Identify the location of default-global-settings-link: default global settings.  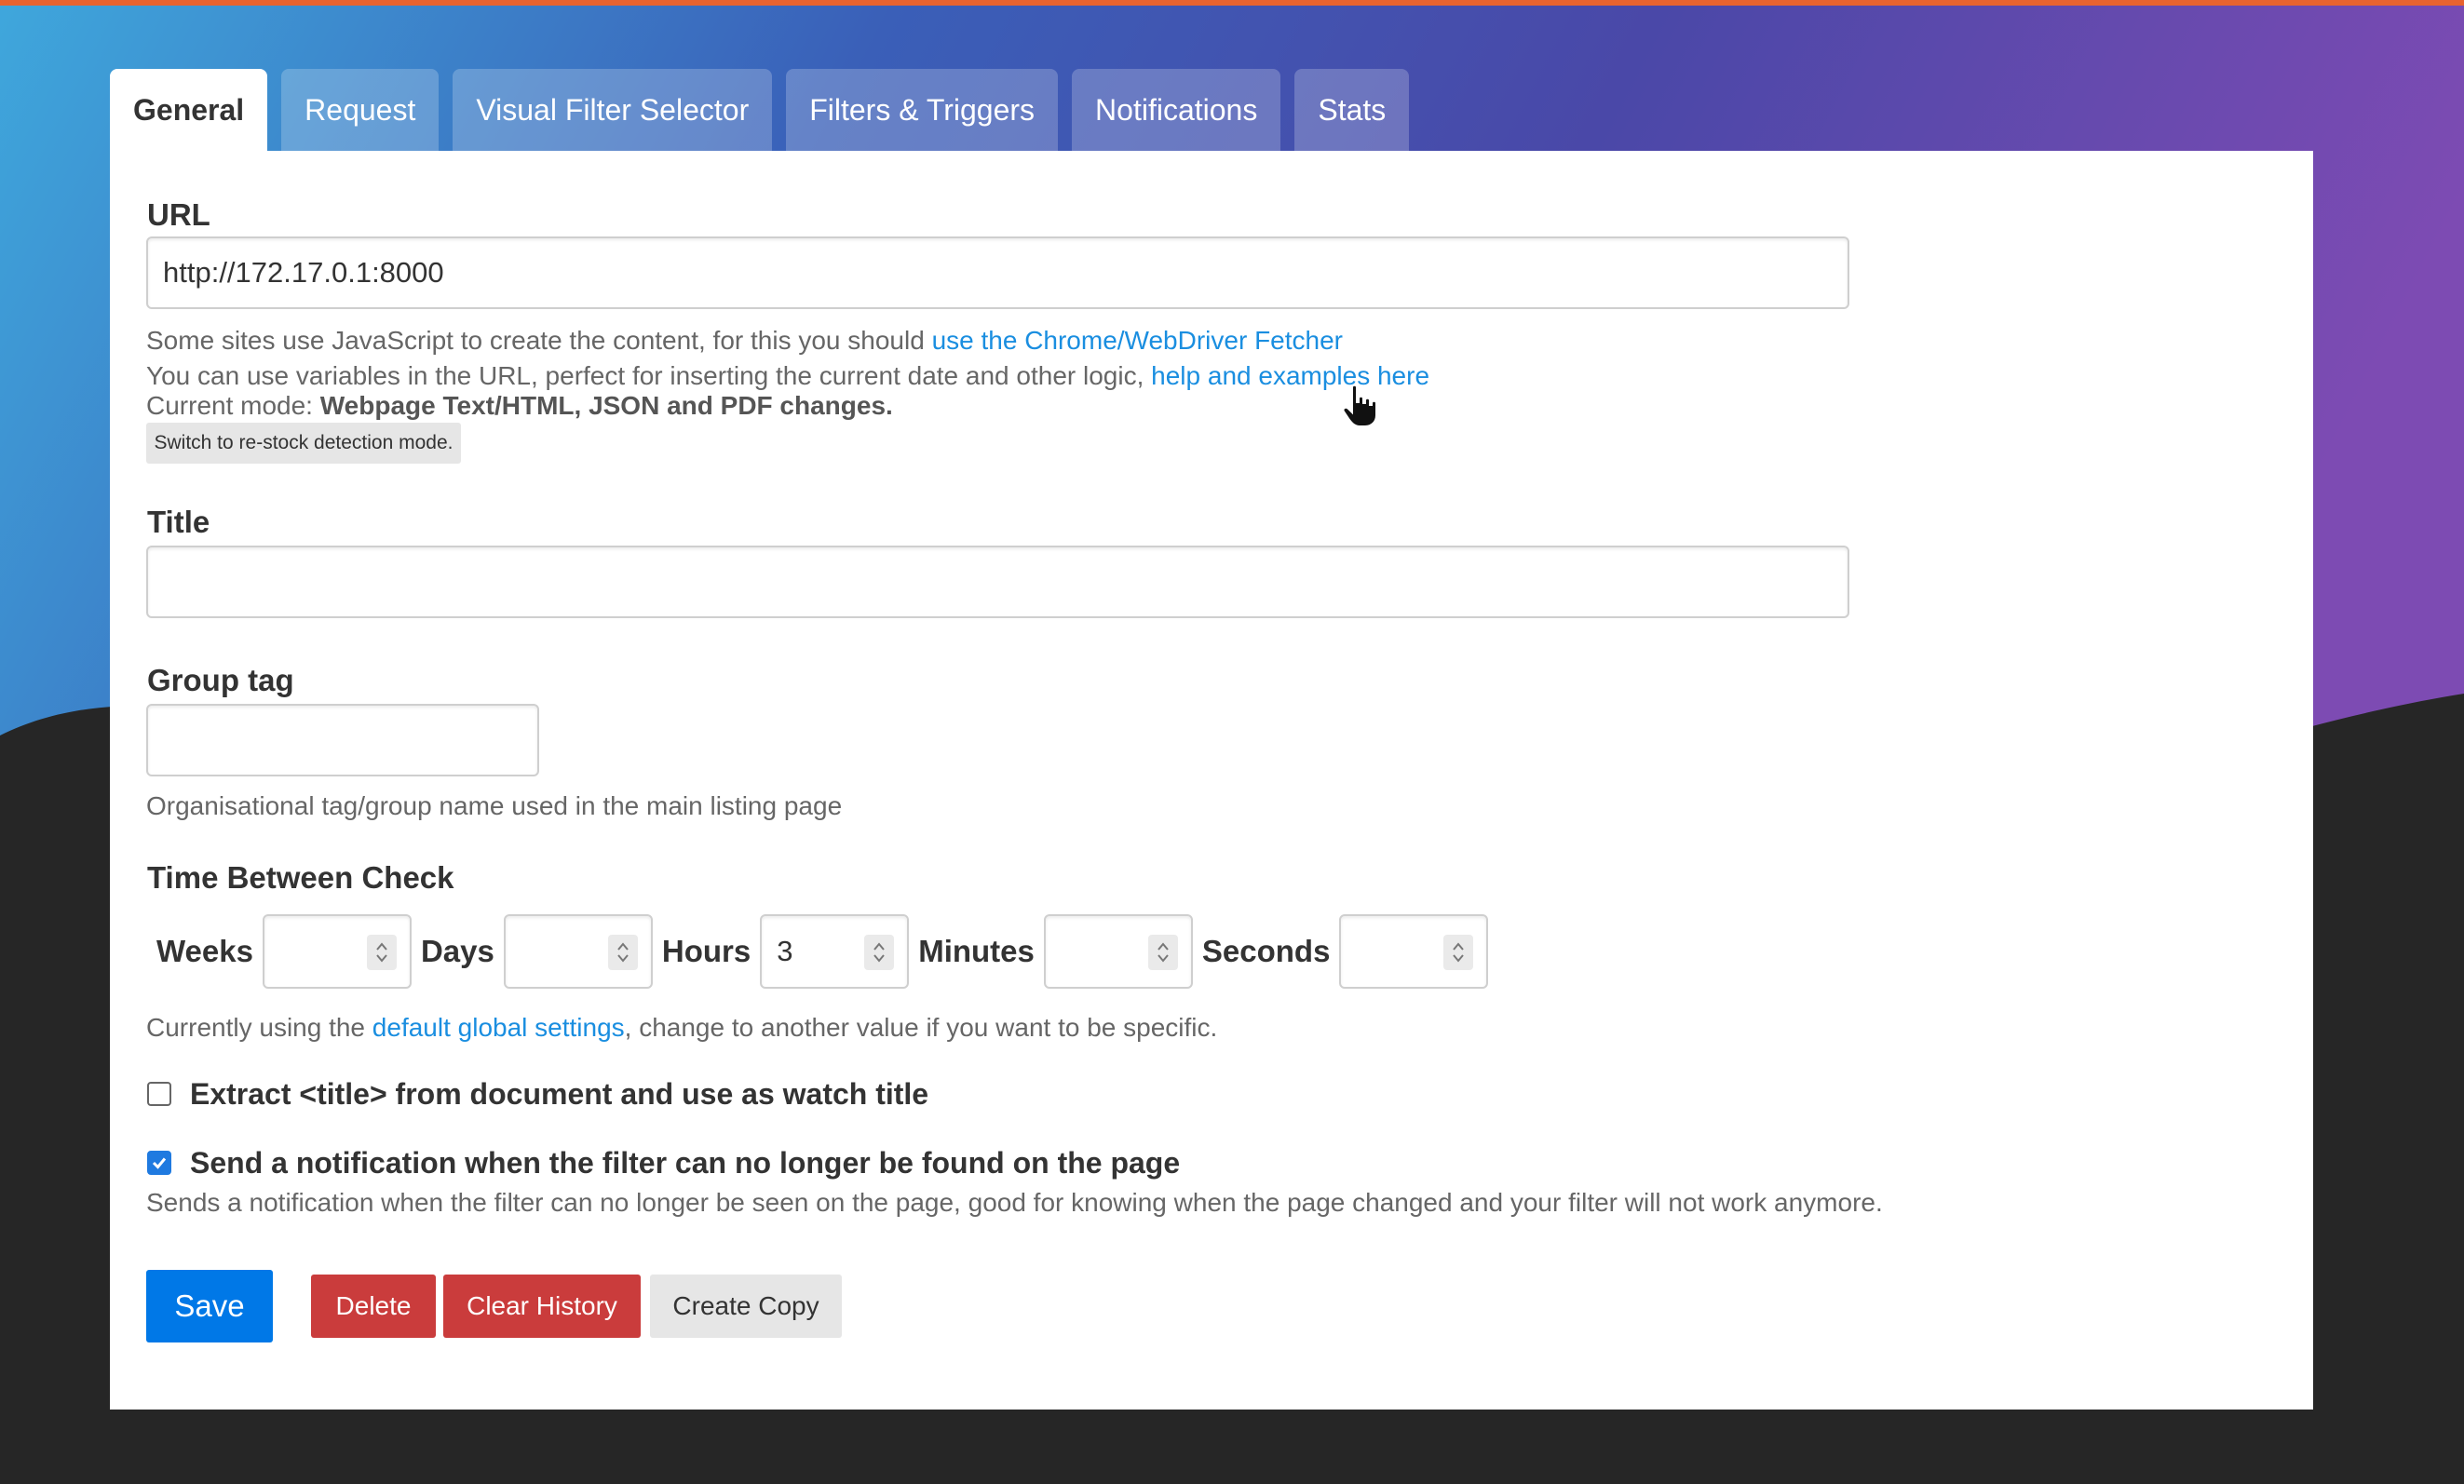
(498, 1027).